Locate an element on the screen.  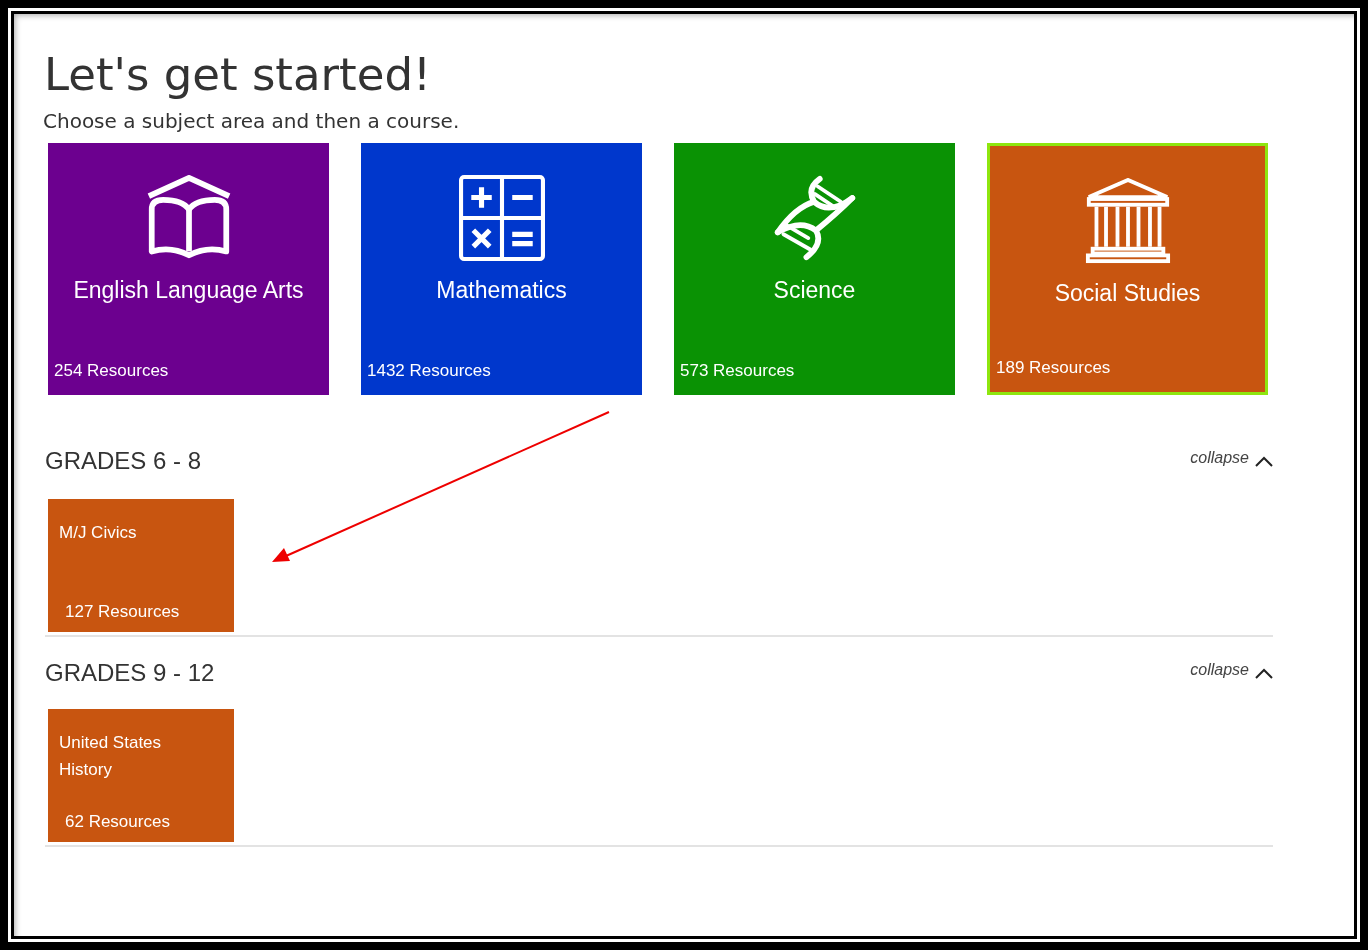
page-heading: Let's get started! is located at coordinates (238, 75).